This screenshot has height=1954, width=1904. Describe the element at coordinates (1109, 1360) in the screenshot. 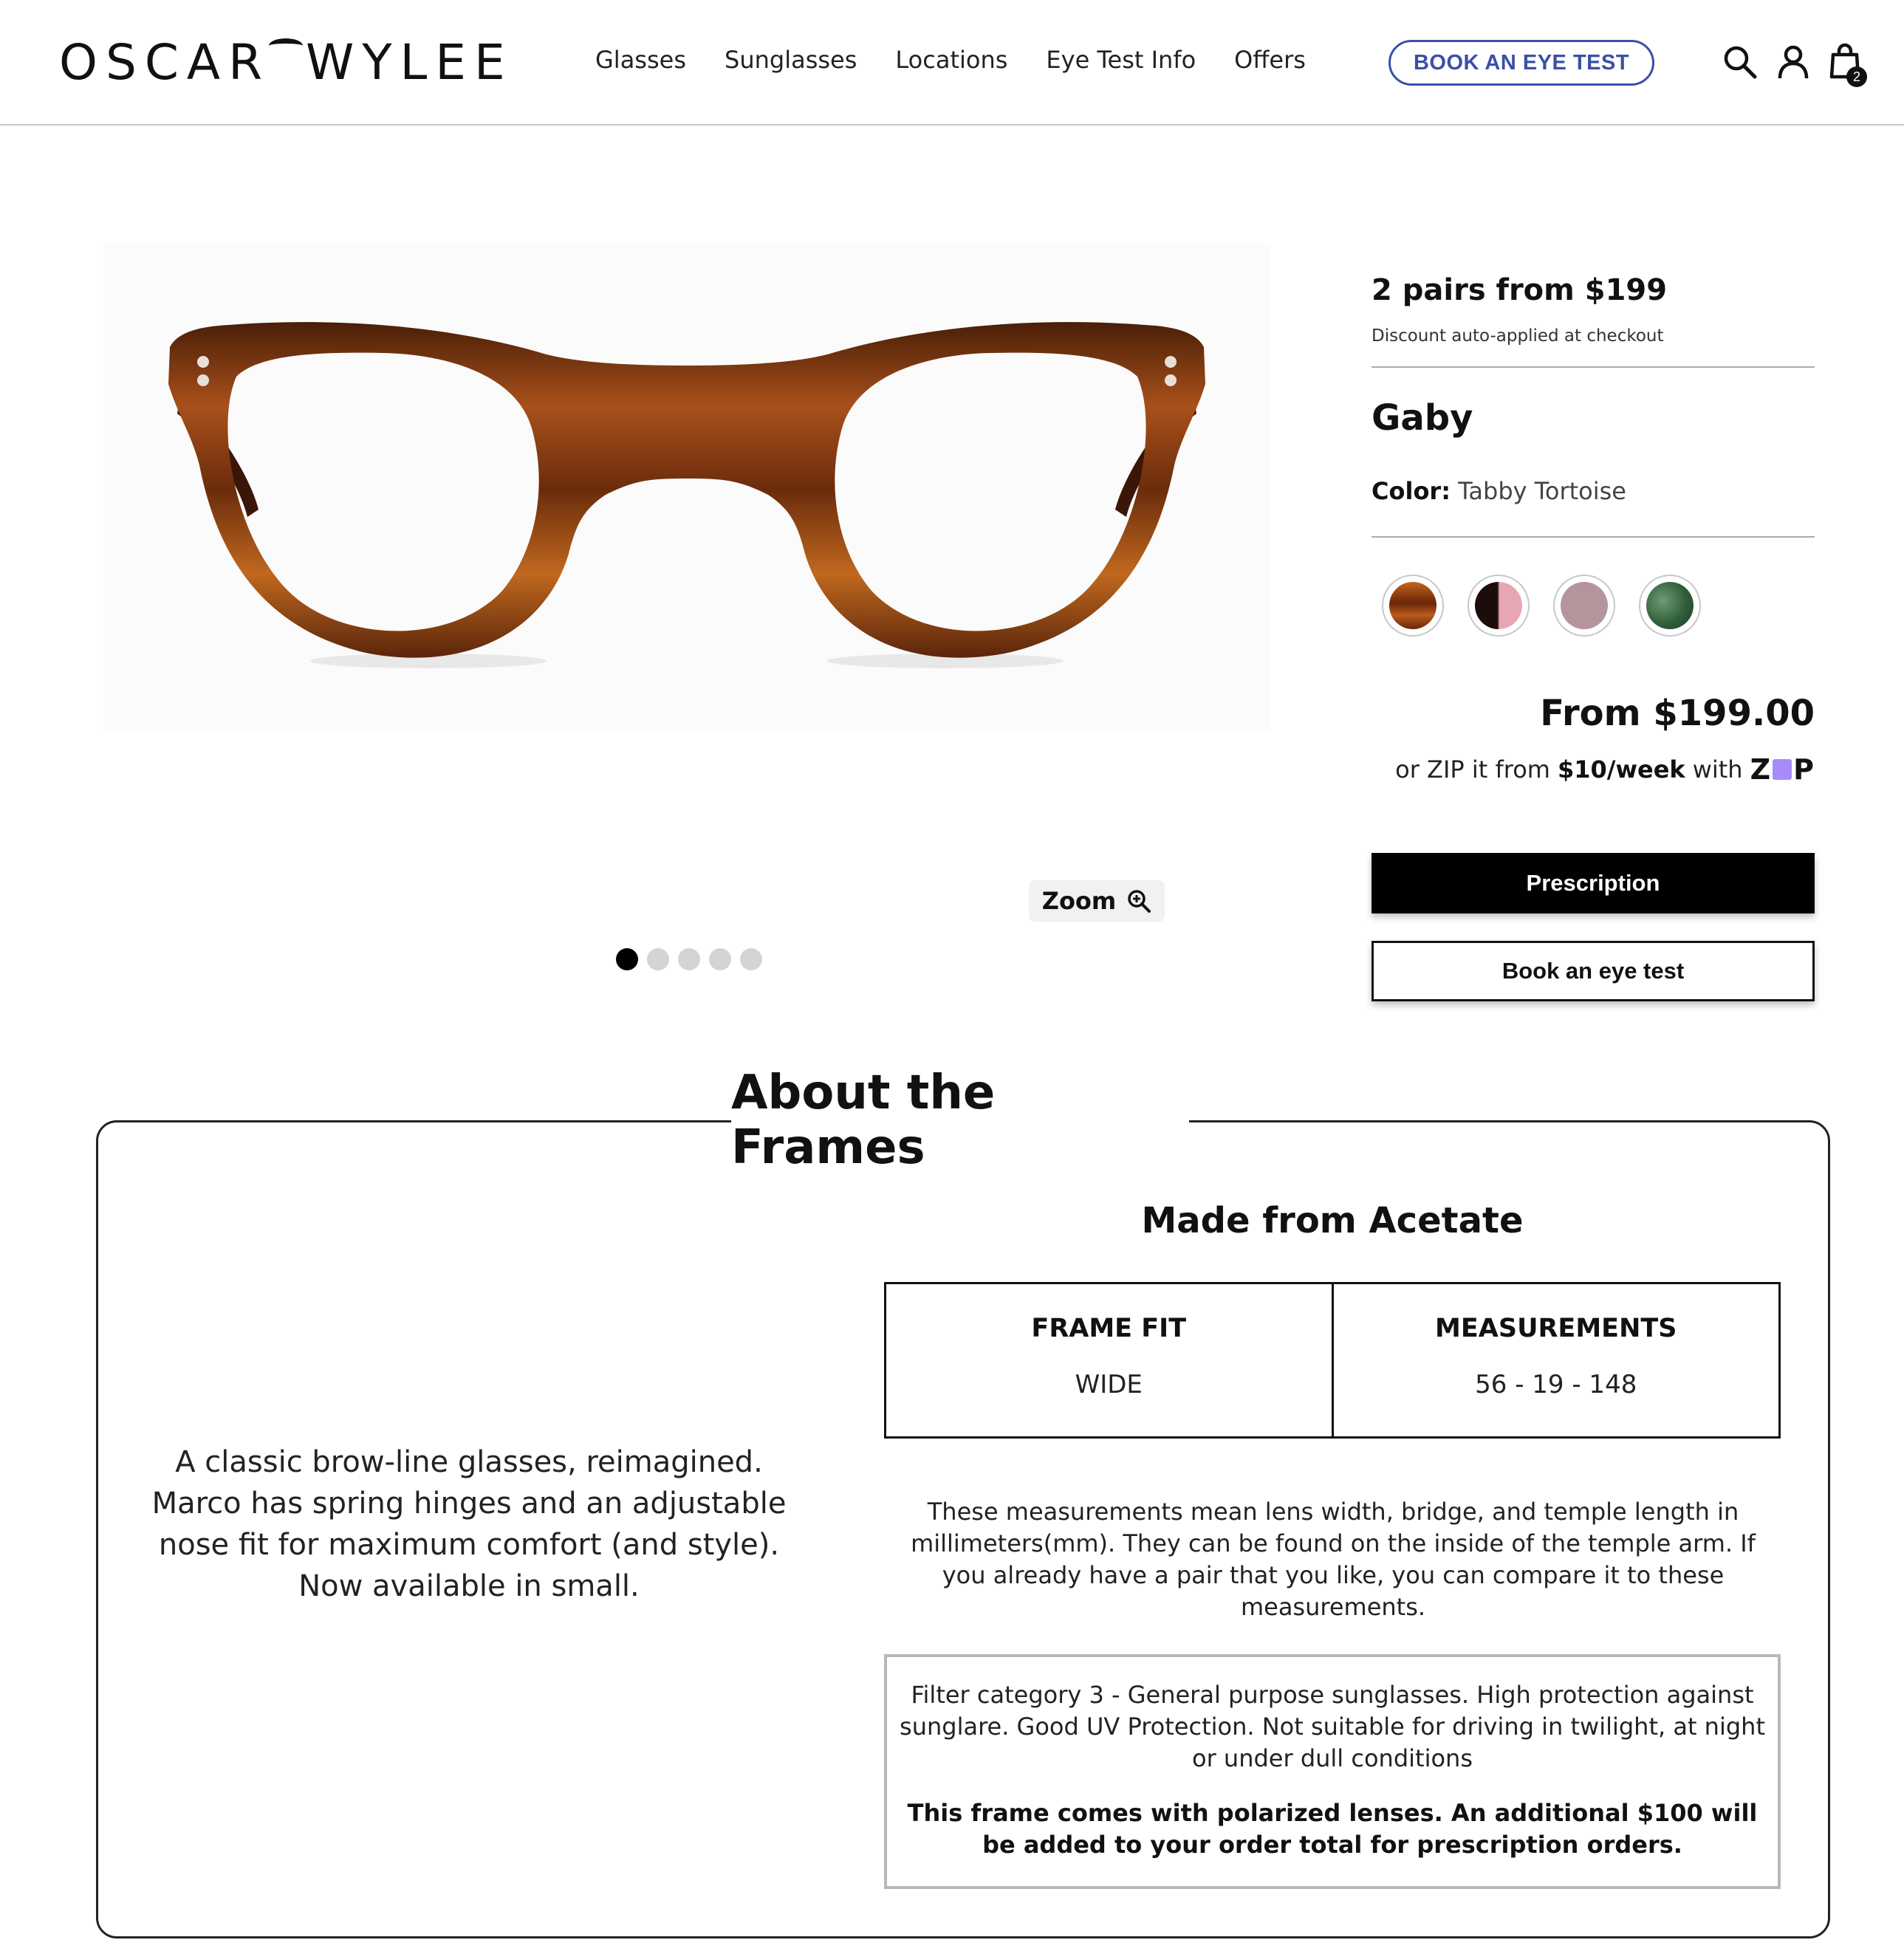

I see `frame-fit-cell: FRAME FIT WIDE` at that location.